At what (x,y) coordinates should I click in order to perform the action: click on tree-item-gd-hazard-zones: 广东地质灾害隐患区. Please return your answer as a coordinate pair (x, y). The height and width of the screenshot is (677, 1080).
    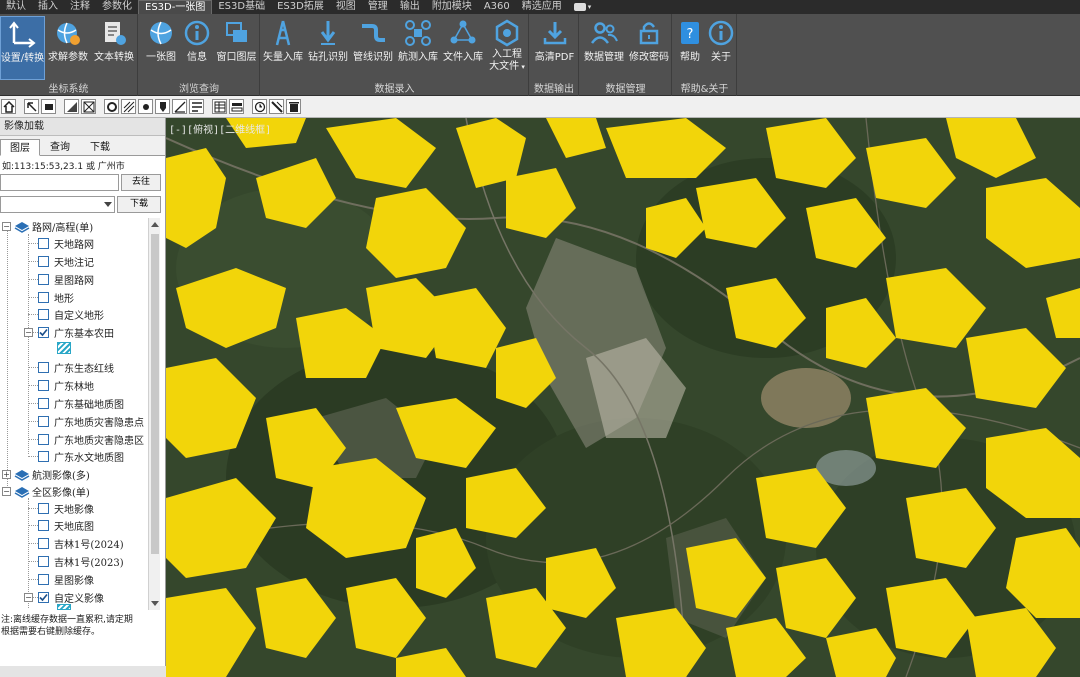
    Looking at the image, I should click on (91, 439).